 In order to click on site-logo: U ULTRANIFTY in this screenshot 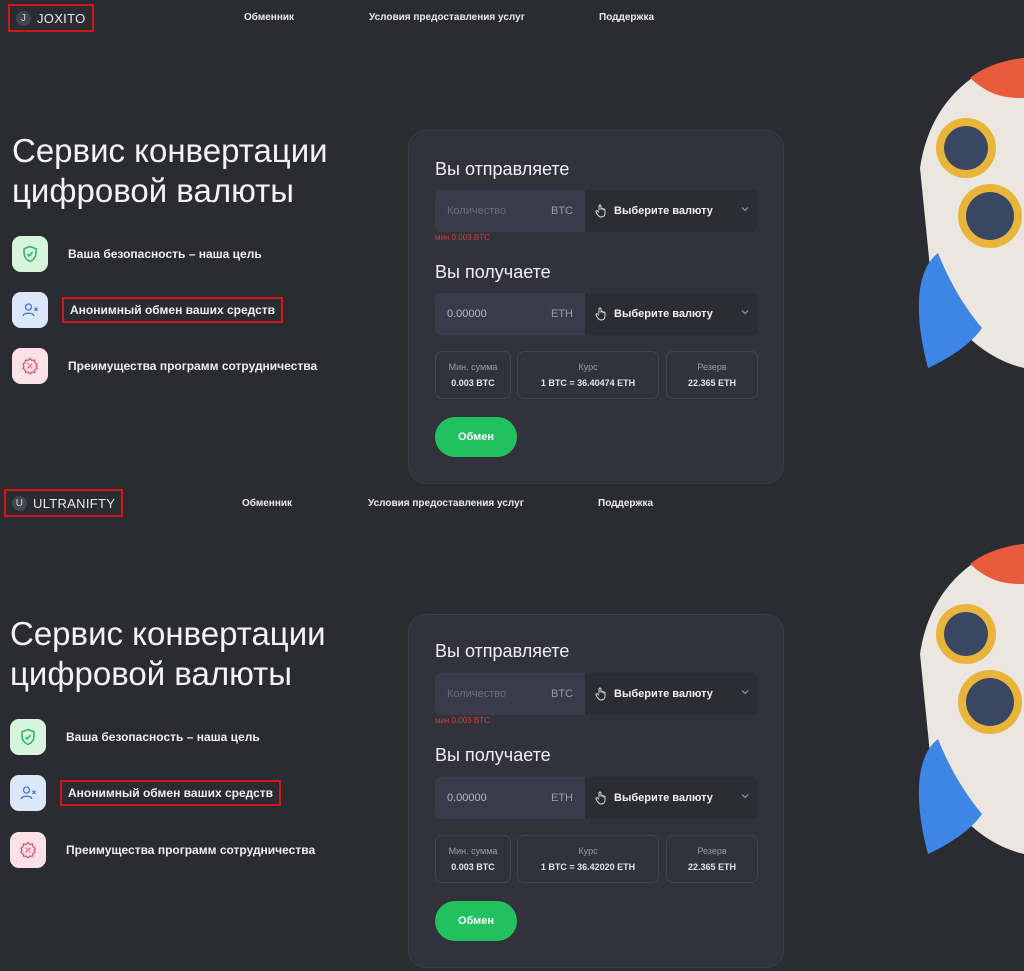, I will do `click(64, 503)`.